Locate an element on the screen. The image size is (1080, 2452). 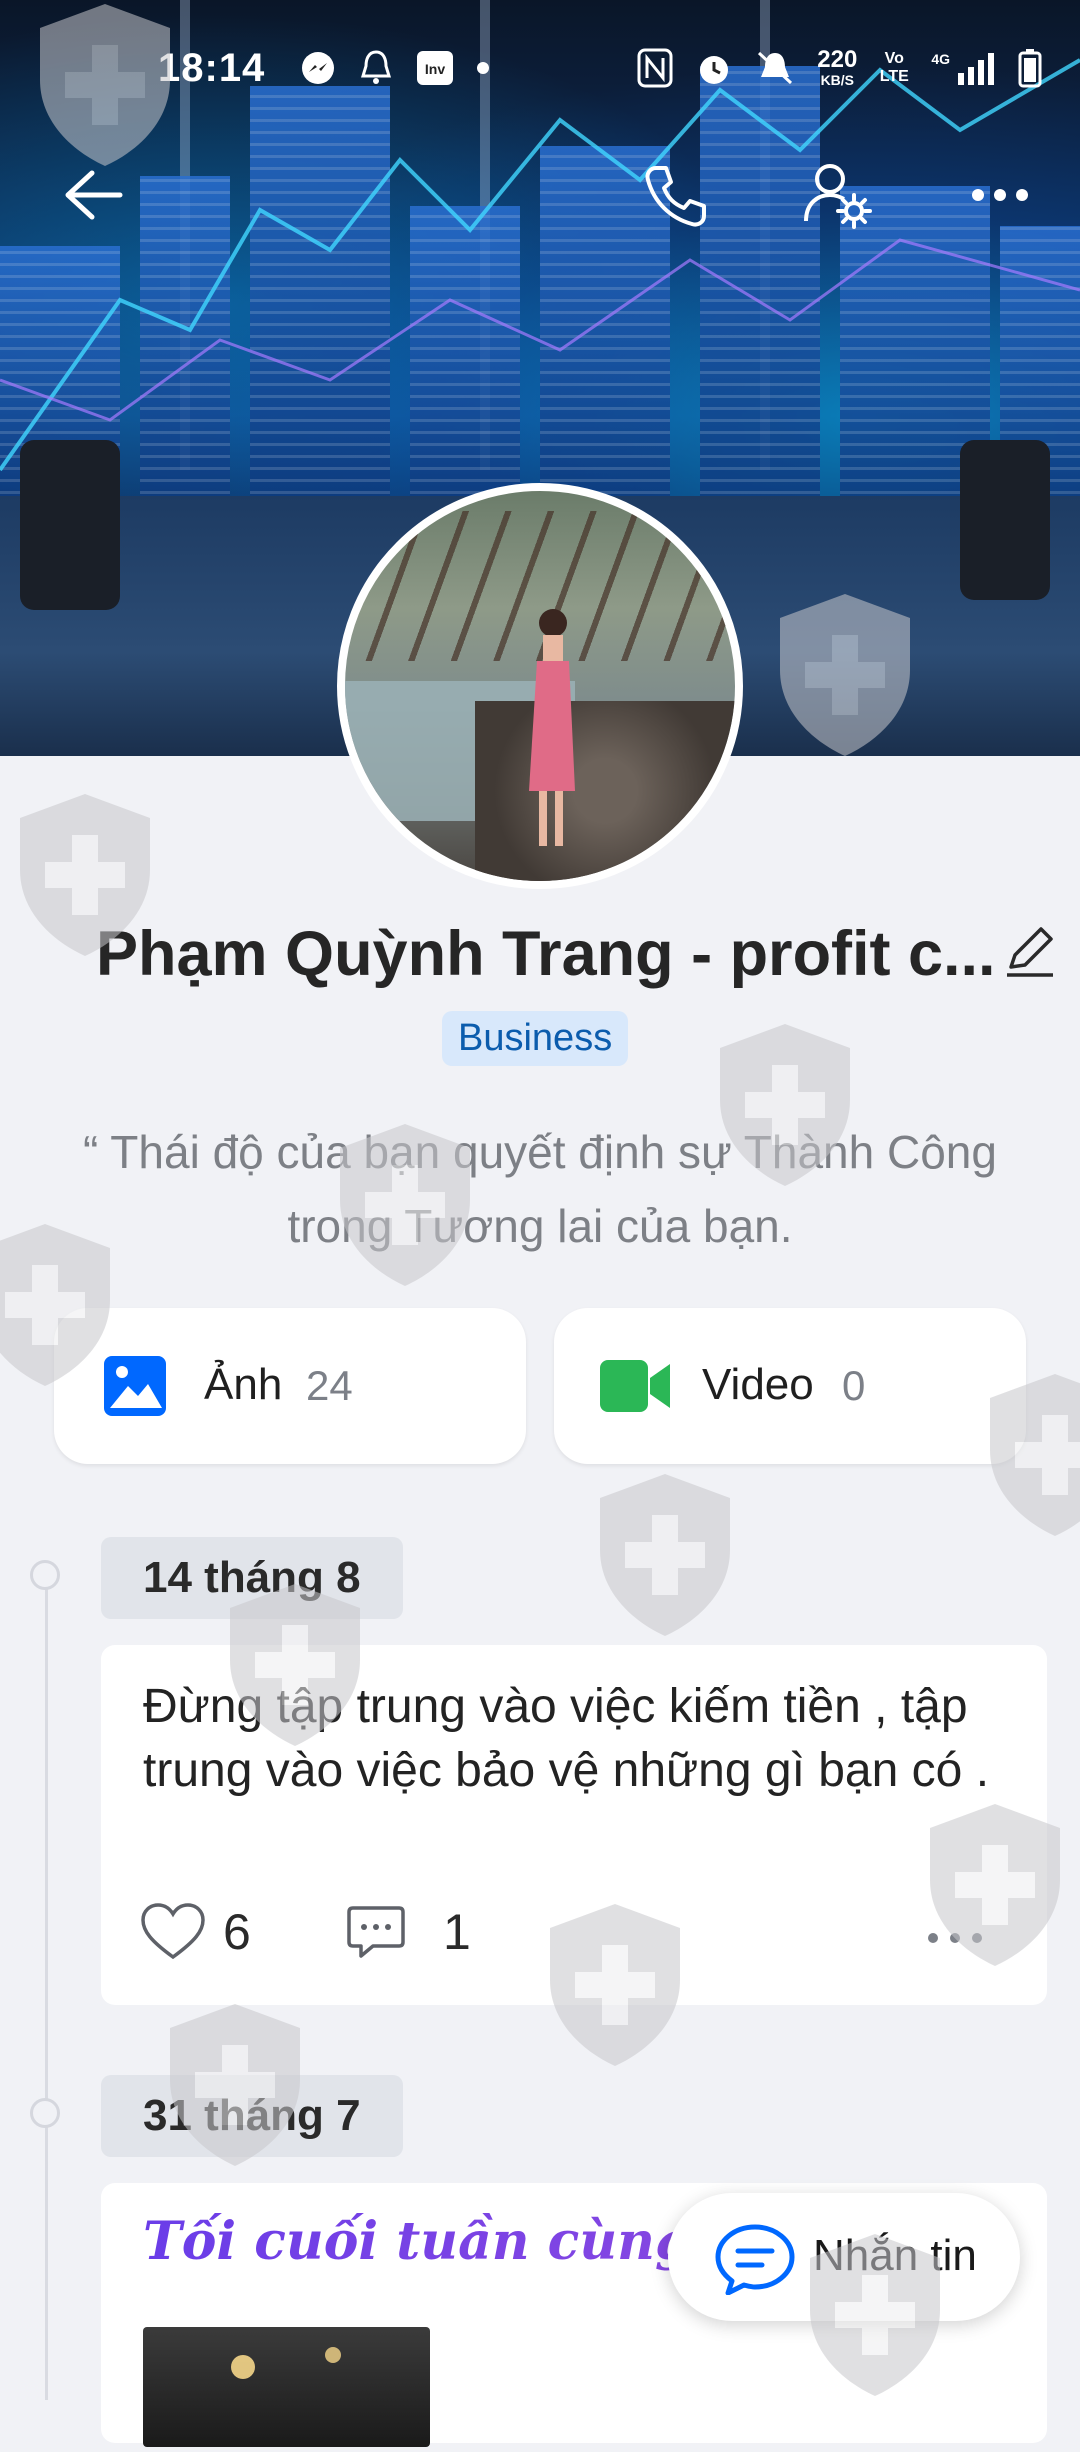
call-button is located at coordinates (675, 195).